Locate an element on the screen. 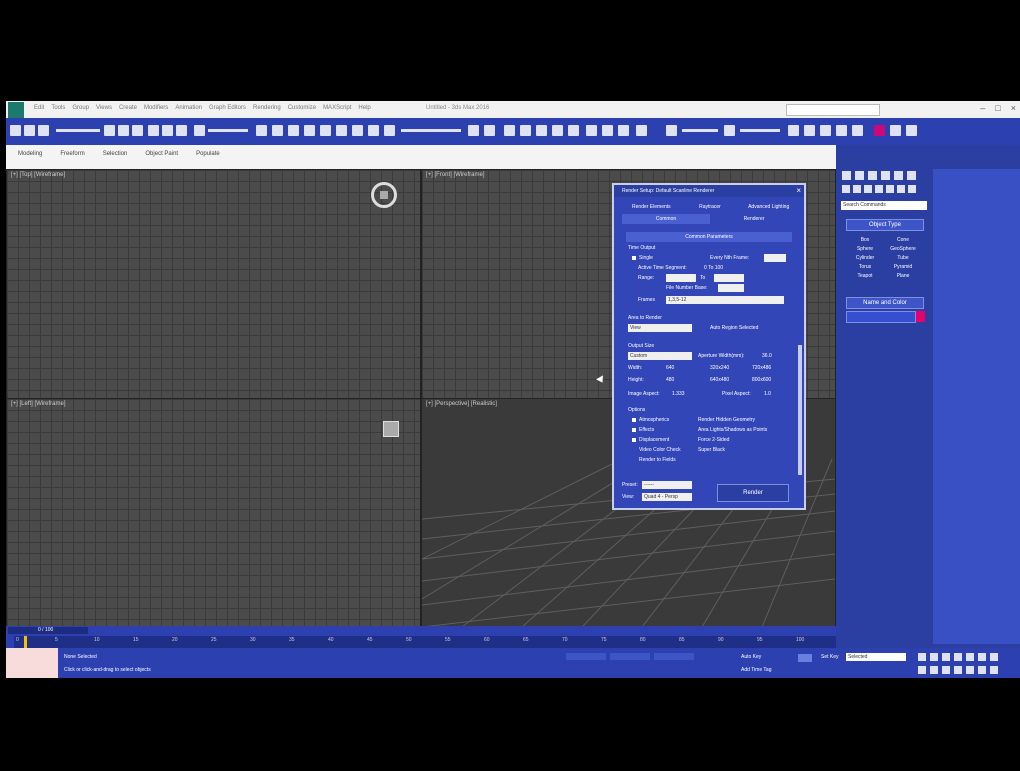 The width and height of the screenshot is (1020, 771). set-key-label: Set Key is located at coordinates (830, 657).